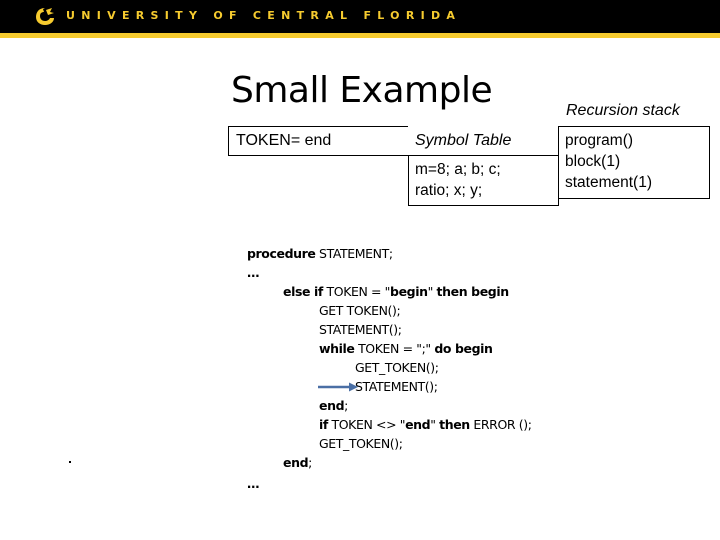 The height and width of the screenshot is (540, 720). Describe the element at coordinates (500, 424) in the screenshot. I see `code-text: ERROR ();` at that location.